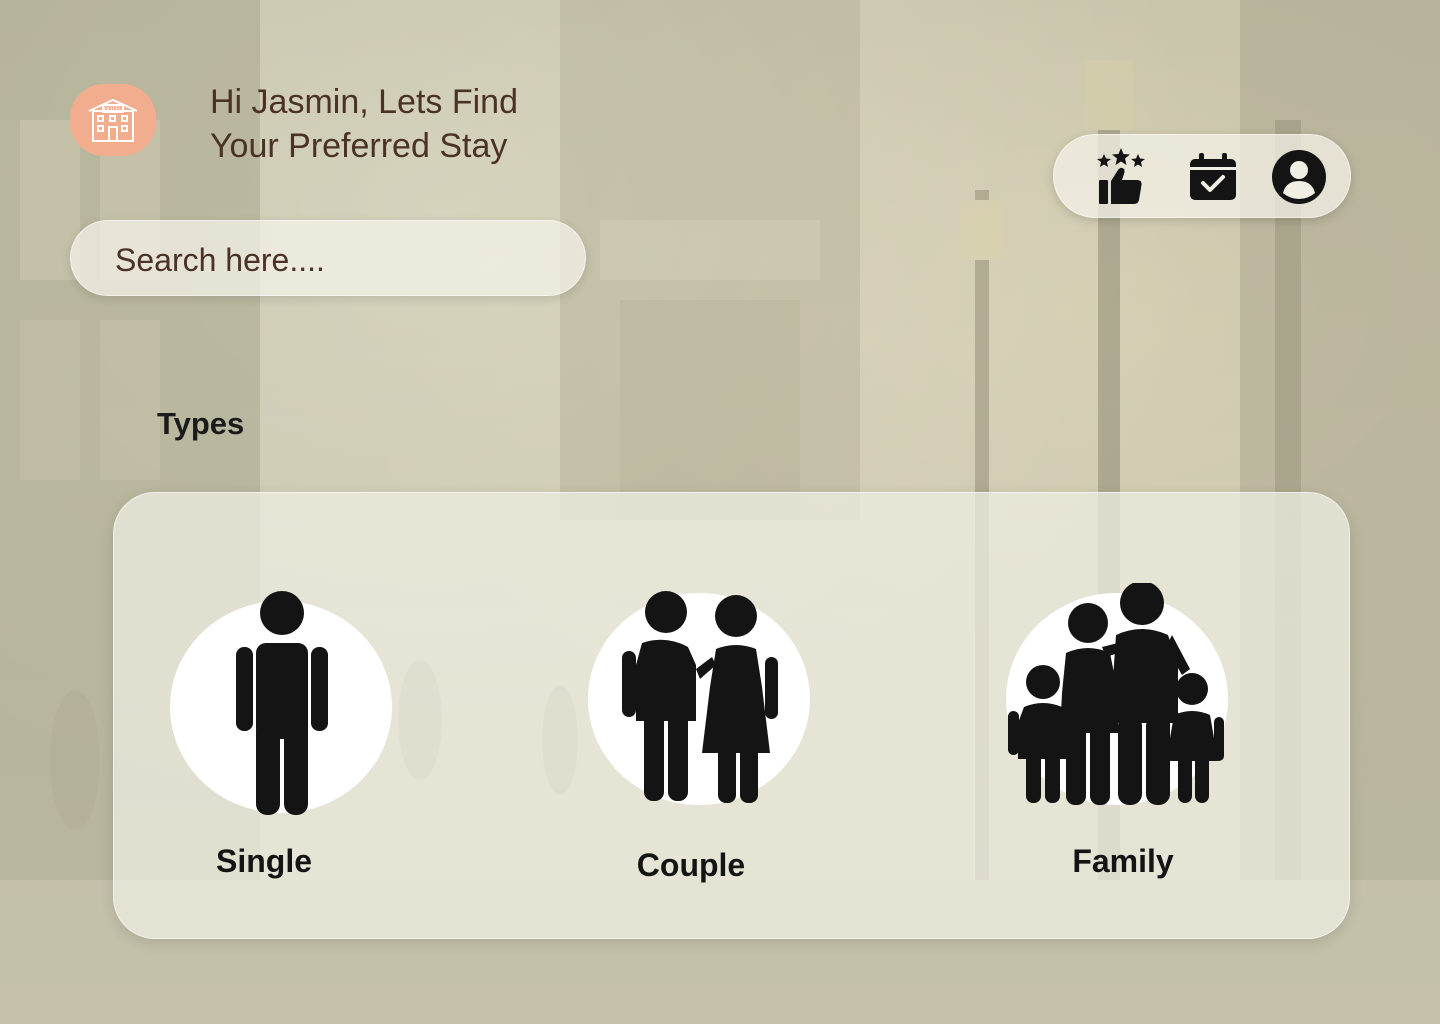 The width and height of the screenshot is (1440, 1024). I want to click on recommended-button, so click(1121, 177).